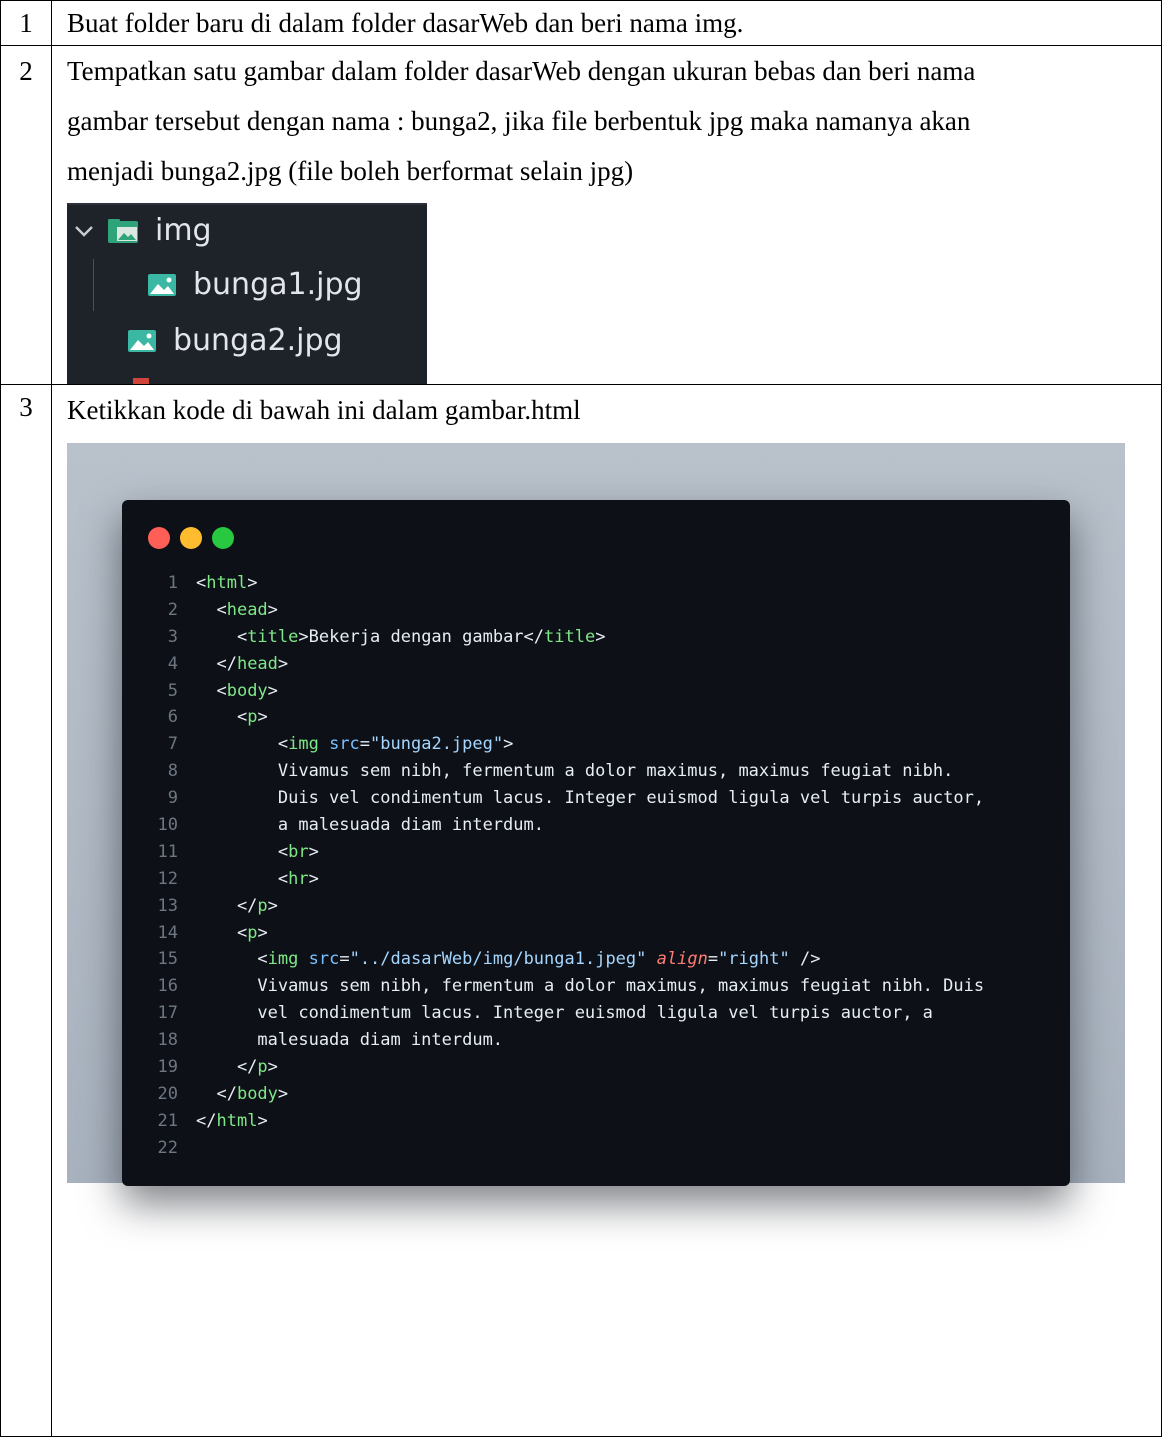  Describe the element at coordinates (167, 851) in the screenshot. I see `line-number: 11` at that location.